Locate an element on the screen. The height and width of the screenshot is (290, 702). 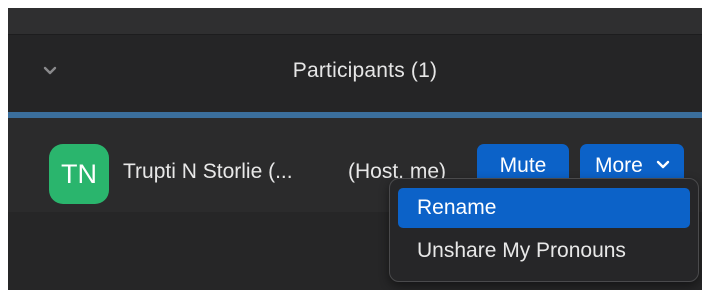
caret-down-icon is located at coordinates (663, 164).